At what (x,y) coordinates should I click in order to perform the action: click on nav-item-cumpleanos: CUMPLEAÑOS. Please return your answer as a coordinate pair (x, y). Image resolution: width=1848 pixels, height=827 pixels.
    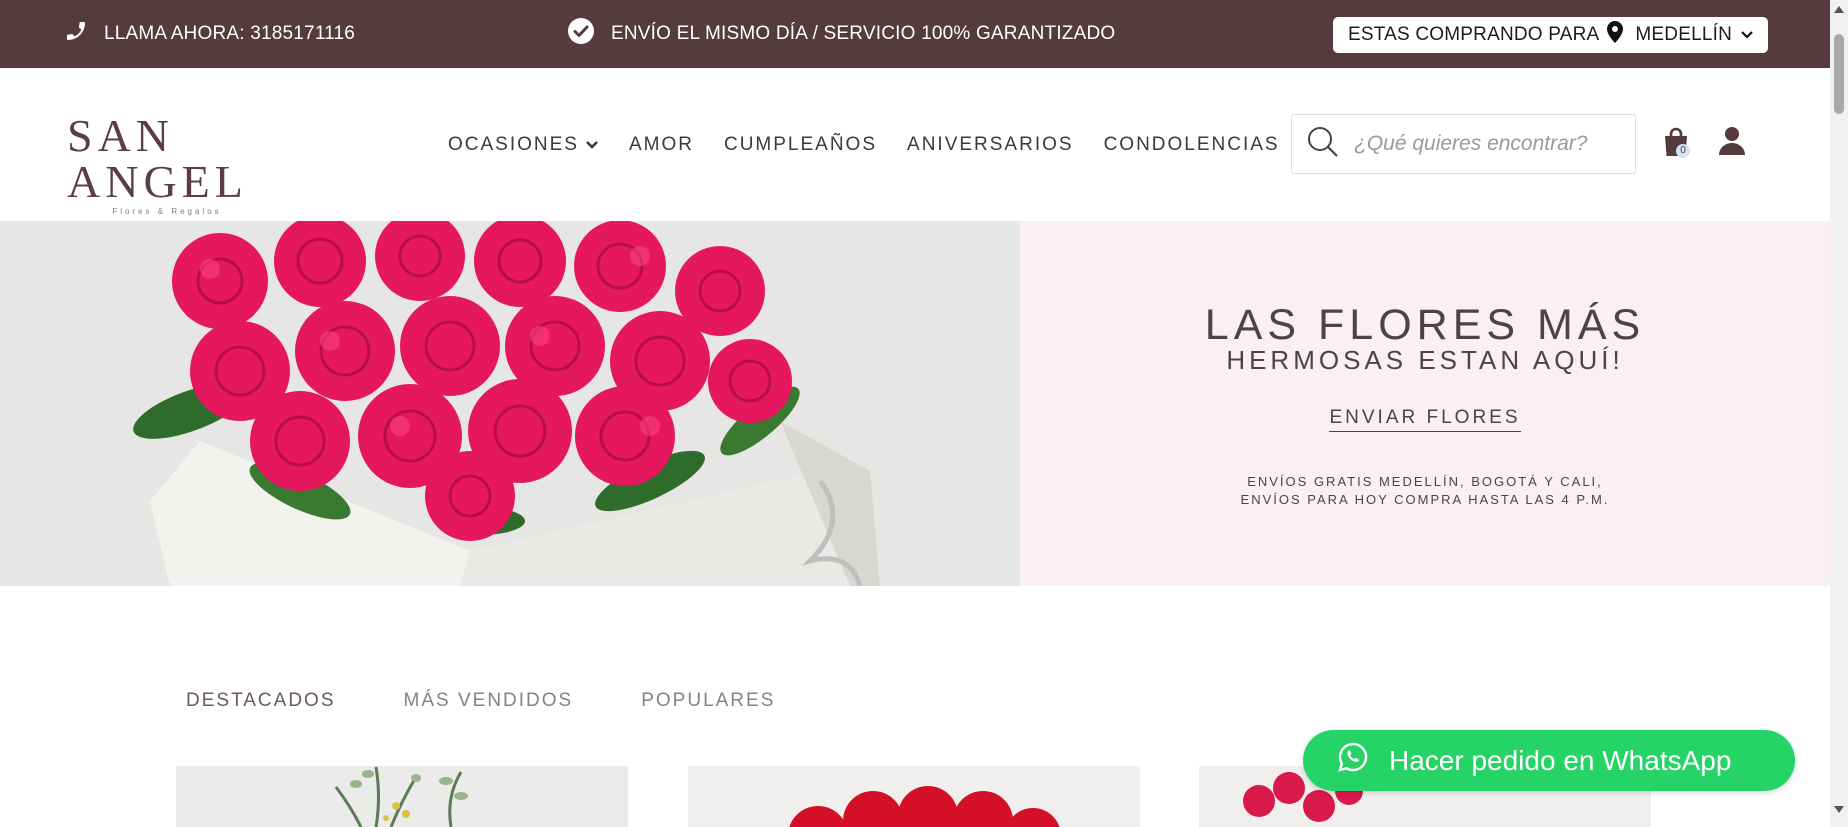
    Looking at the image, I should click on (800, 145).